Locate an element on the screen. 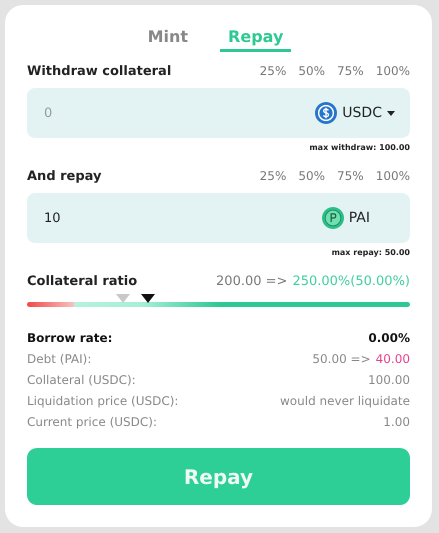 Image resolution: width=439 pixels, height=533 pixels. amount-field: 10 is located at coordinates (182, 218).